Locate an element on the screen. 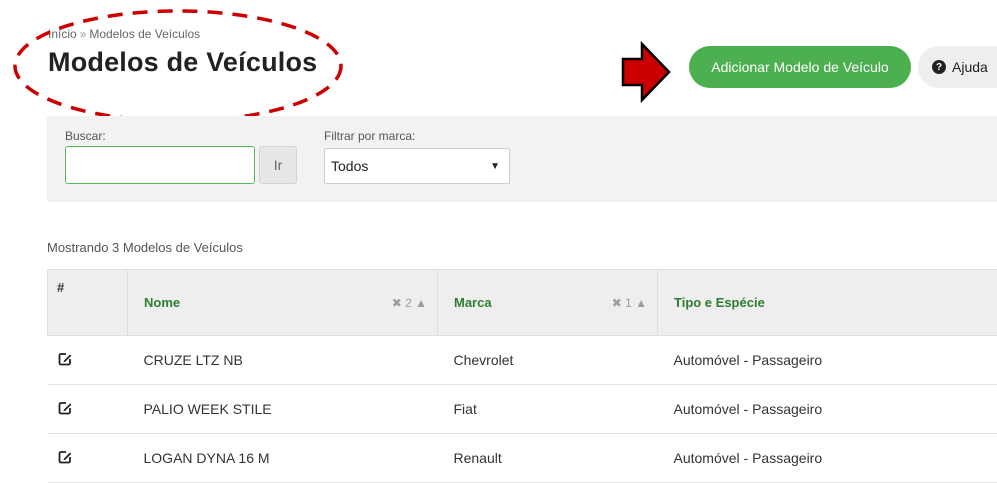  search-input is located at coordinates (160, 165).